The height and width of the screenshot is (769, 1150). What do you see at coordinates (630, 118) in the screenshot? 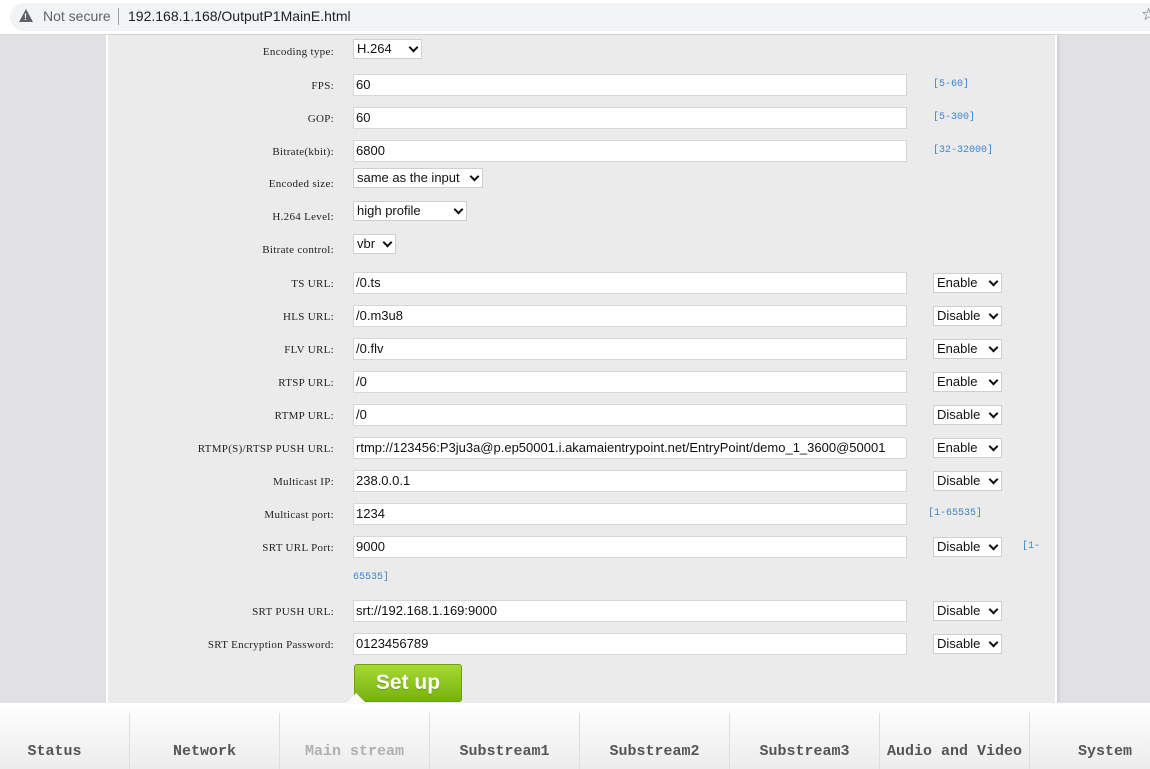
I see `gop-input: 60` at bounding box center [630, 118].